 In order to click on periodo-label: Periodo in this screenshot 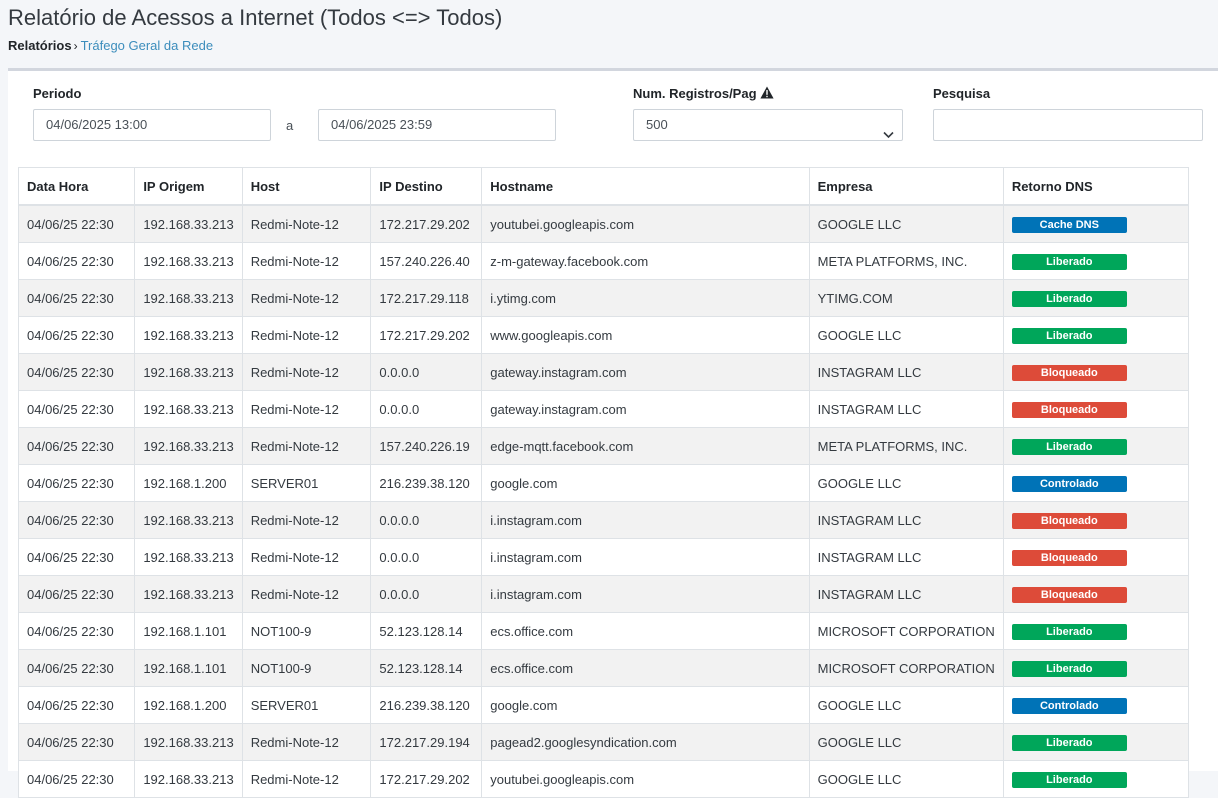, I will do `click(57, 93)`.